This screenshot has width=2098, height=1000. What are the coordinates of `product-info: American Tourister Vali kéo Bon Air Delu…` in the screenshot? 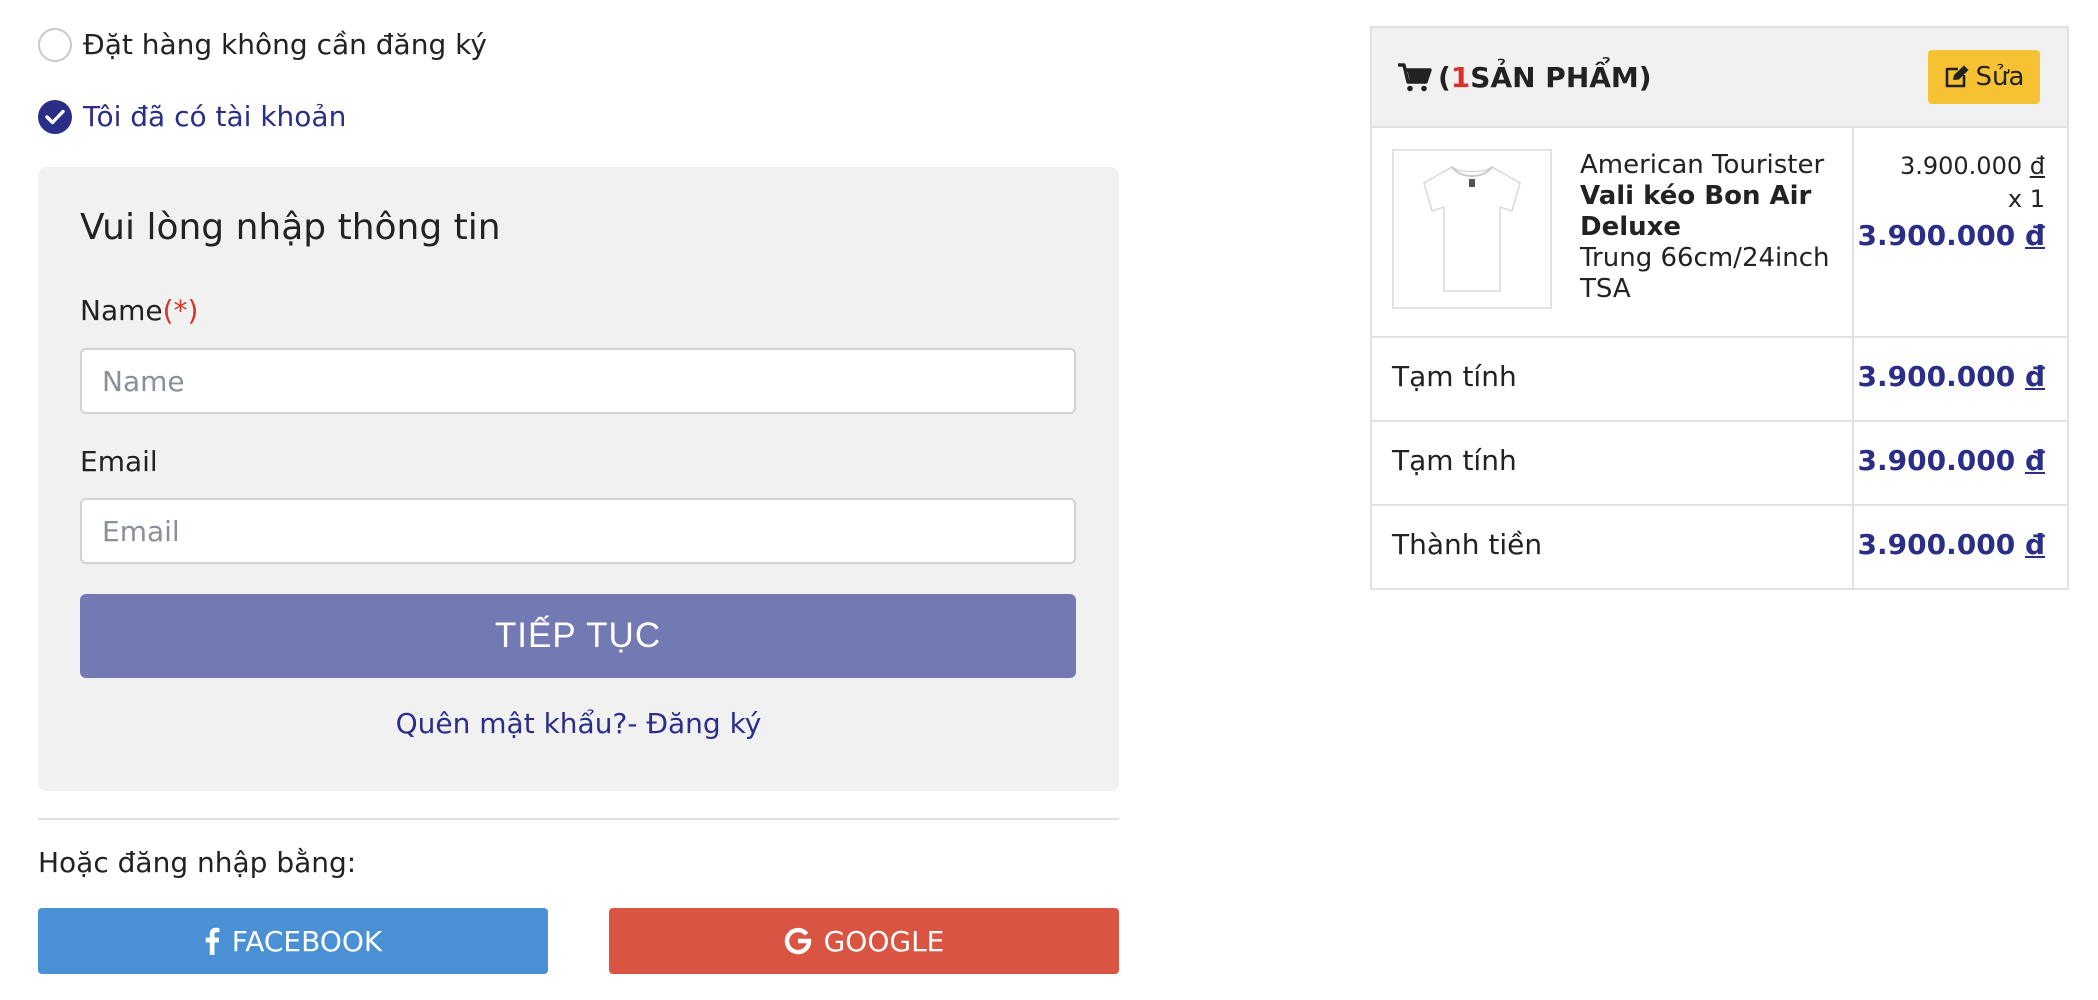 It's located at (1711, 227).